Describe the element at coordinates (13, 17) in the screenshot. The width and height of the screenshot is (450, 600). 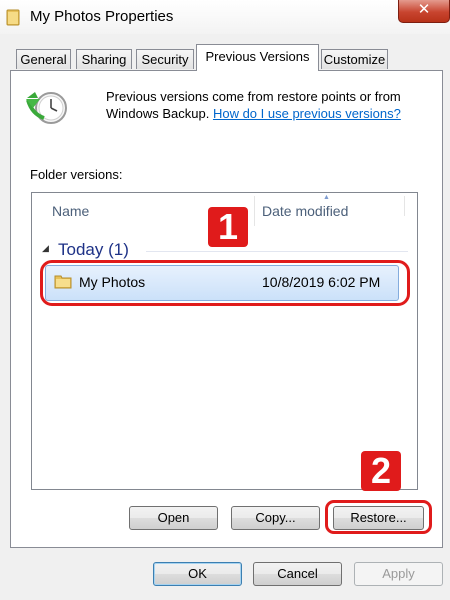
I see `folder-icon` at that location.